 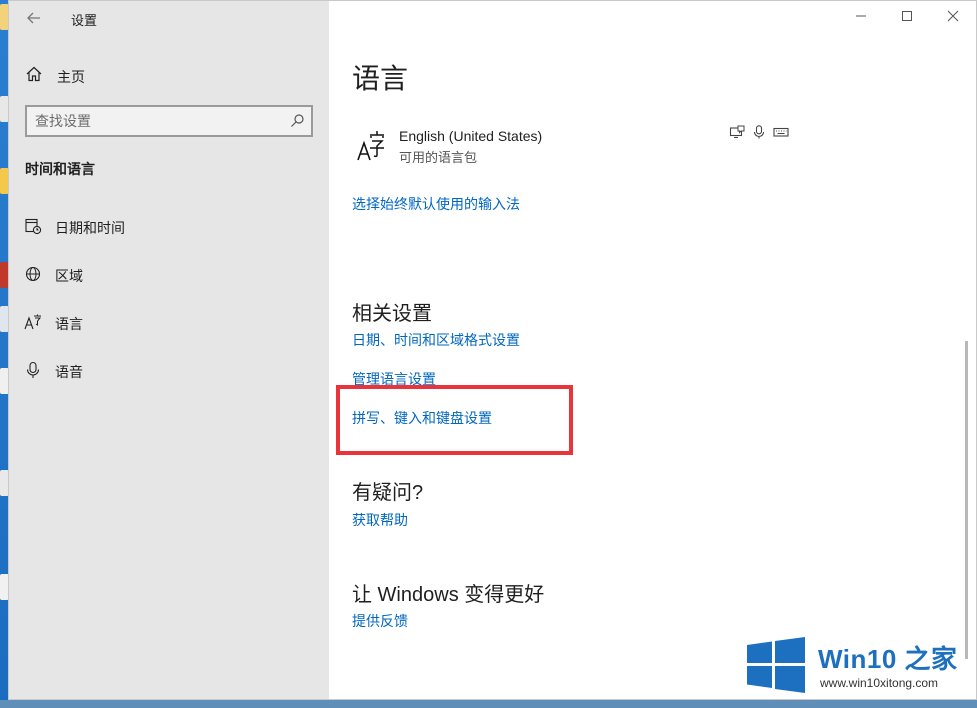 I want to click on watermark: Win10 之家 www.win10xitong.com, so click(x=854, y=662).